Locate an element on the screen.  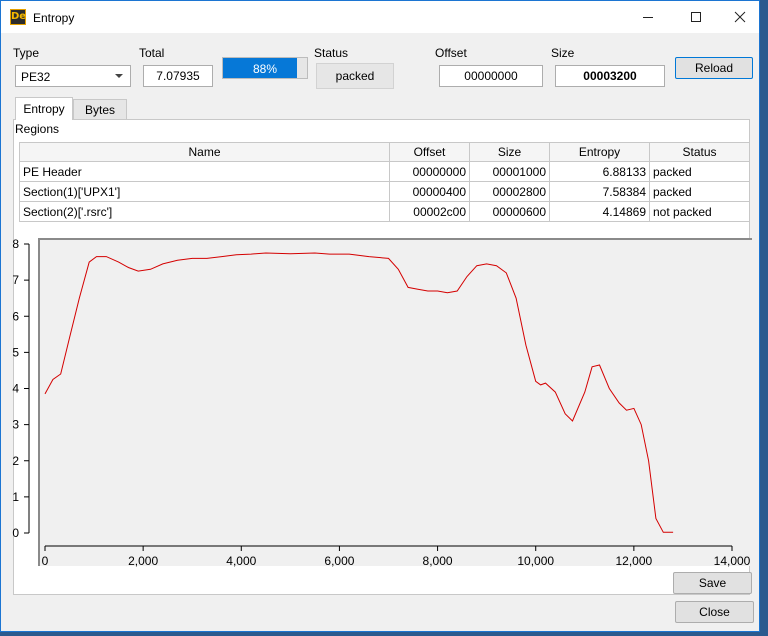
column-header-size: Size is located at coordinates (509, 152).